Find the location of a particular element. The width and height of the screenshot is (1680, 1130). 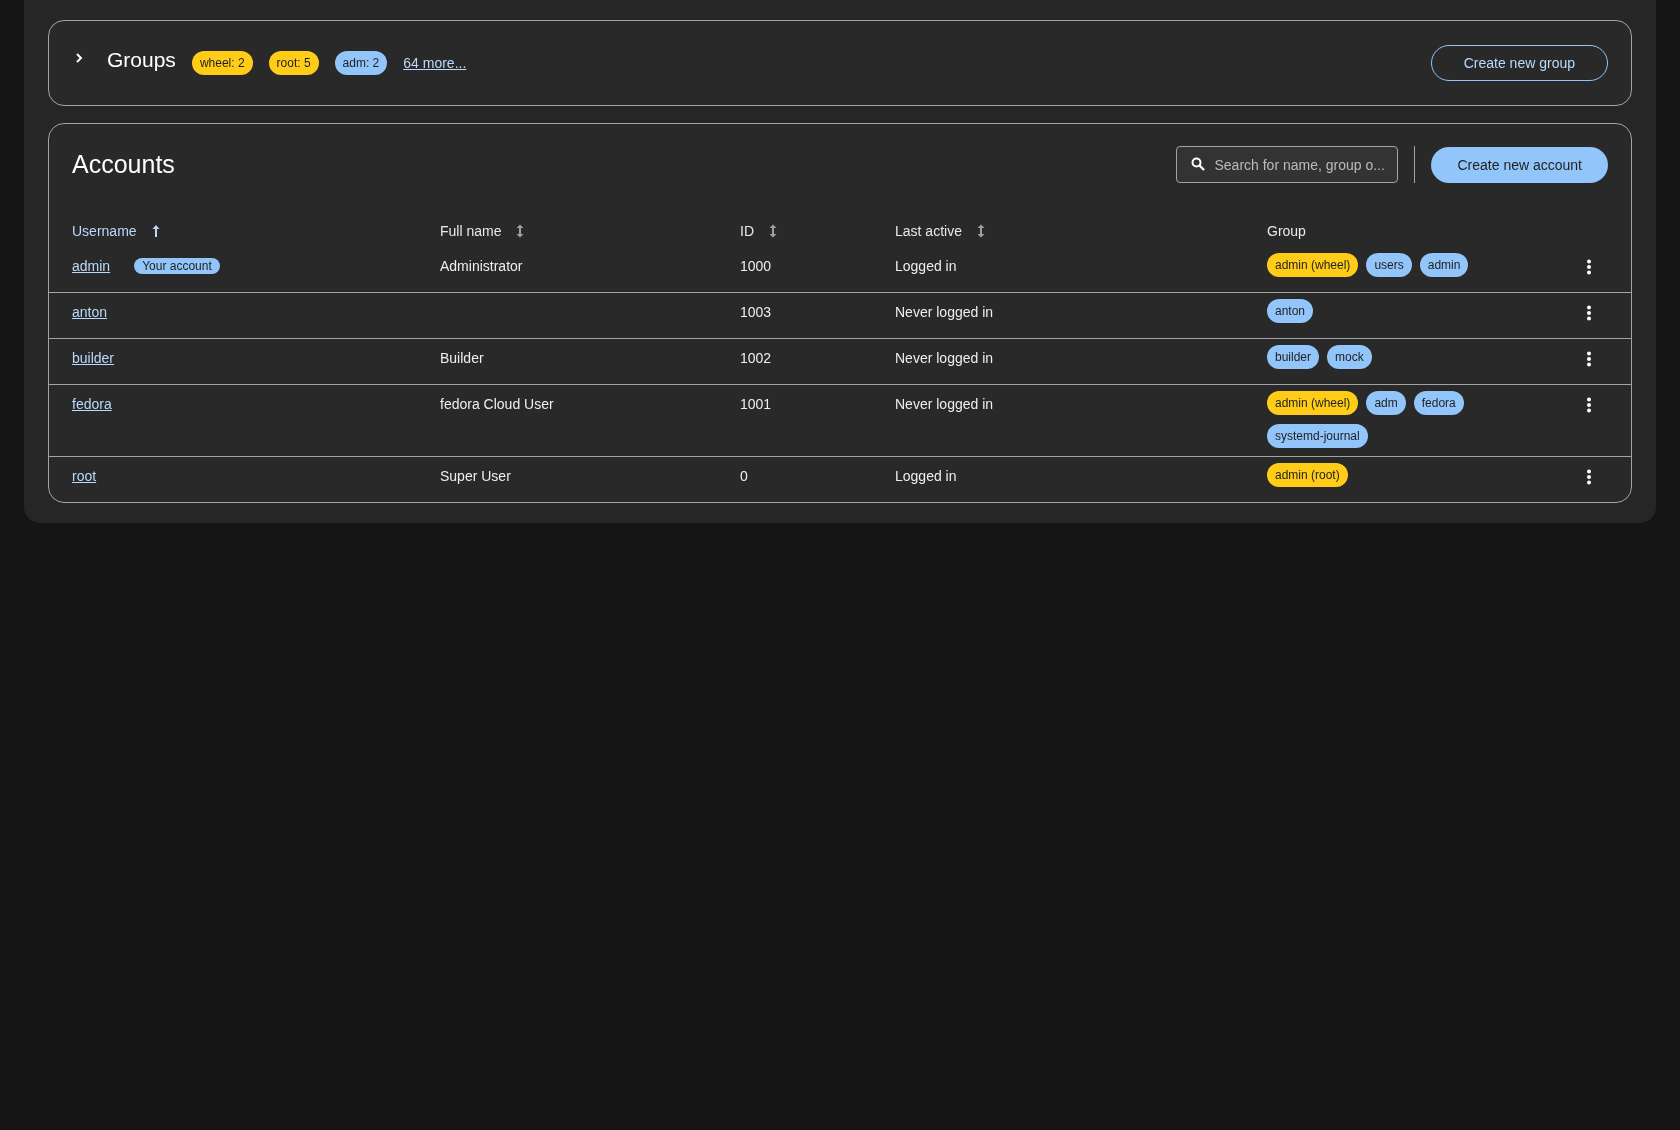

group-tag: builder is located at coordinates (1293, 357).